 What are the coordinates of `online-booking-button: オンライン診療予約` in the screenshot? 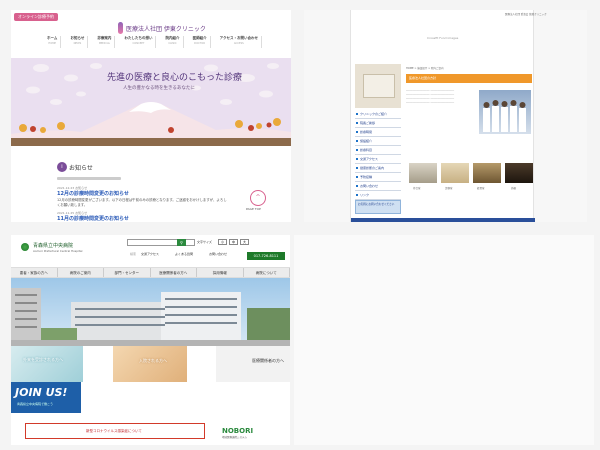 It's located at (36, 17).